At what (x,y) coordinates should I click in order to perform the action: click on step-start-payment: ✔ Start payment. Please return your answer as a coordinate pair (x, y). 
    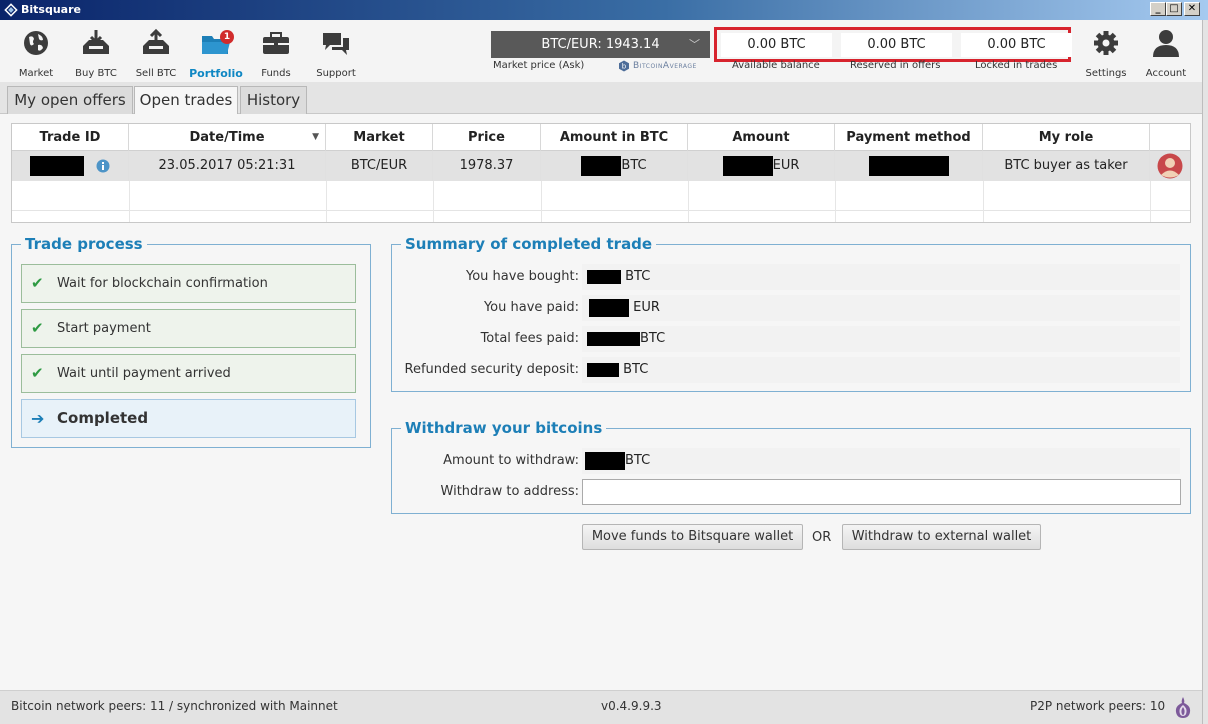
    Looking at the image, I should click on (188, 328).